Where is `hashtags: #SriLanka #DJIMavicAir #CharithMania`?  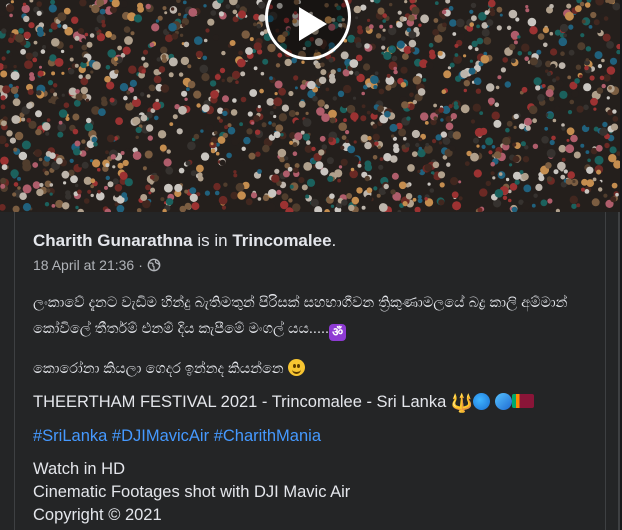 hashtags: #SriLanka #DJIMavicAir #CharithMania is located at coordinates (319, 436).